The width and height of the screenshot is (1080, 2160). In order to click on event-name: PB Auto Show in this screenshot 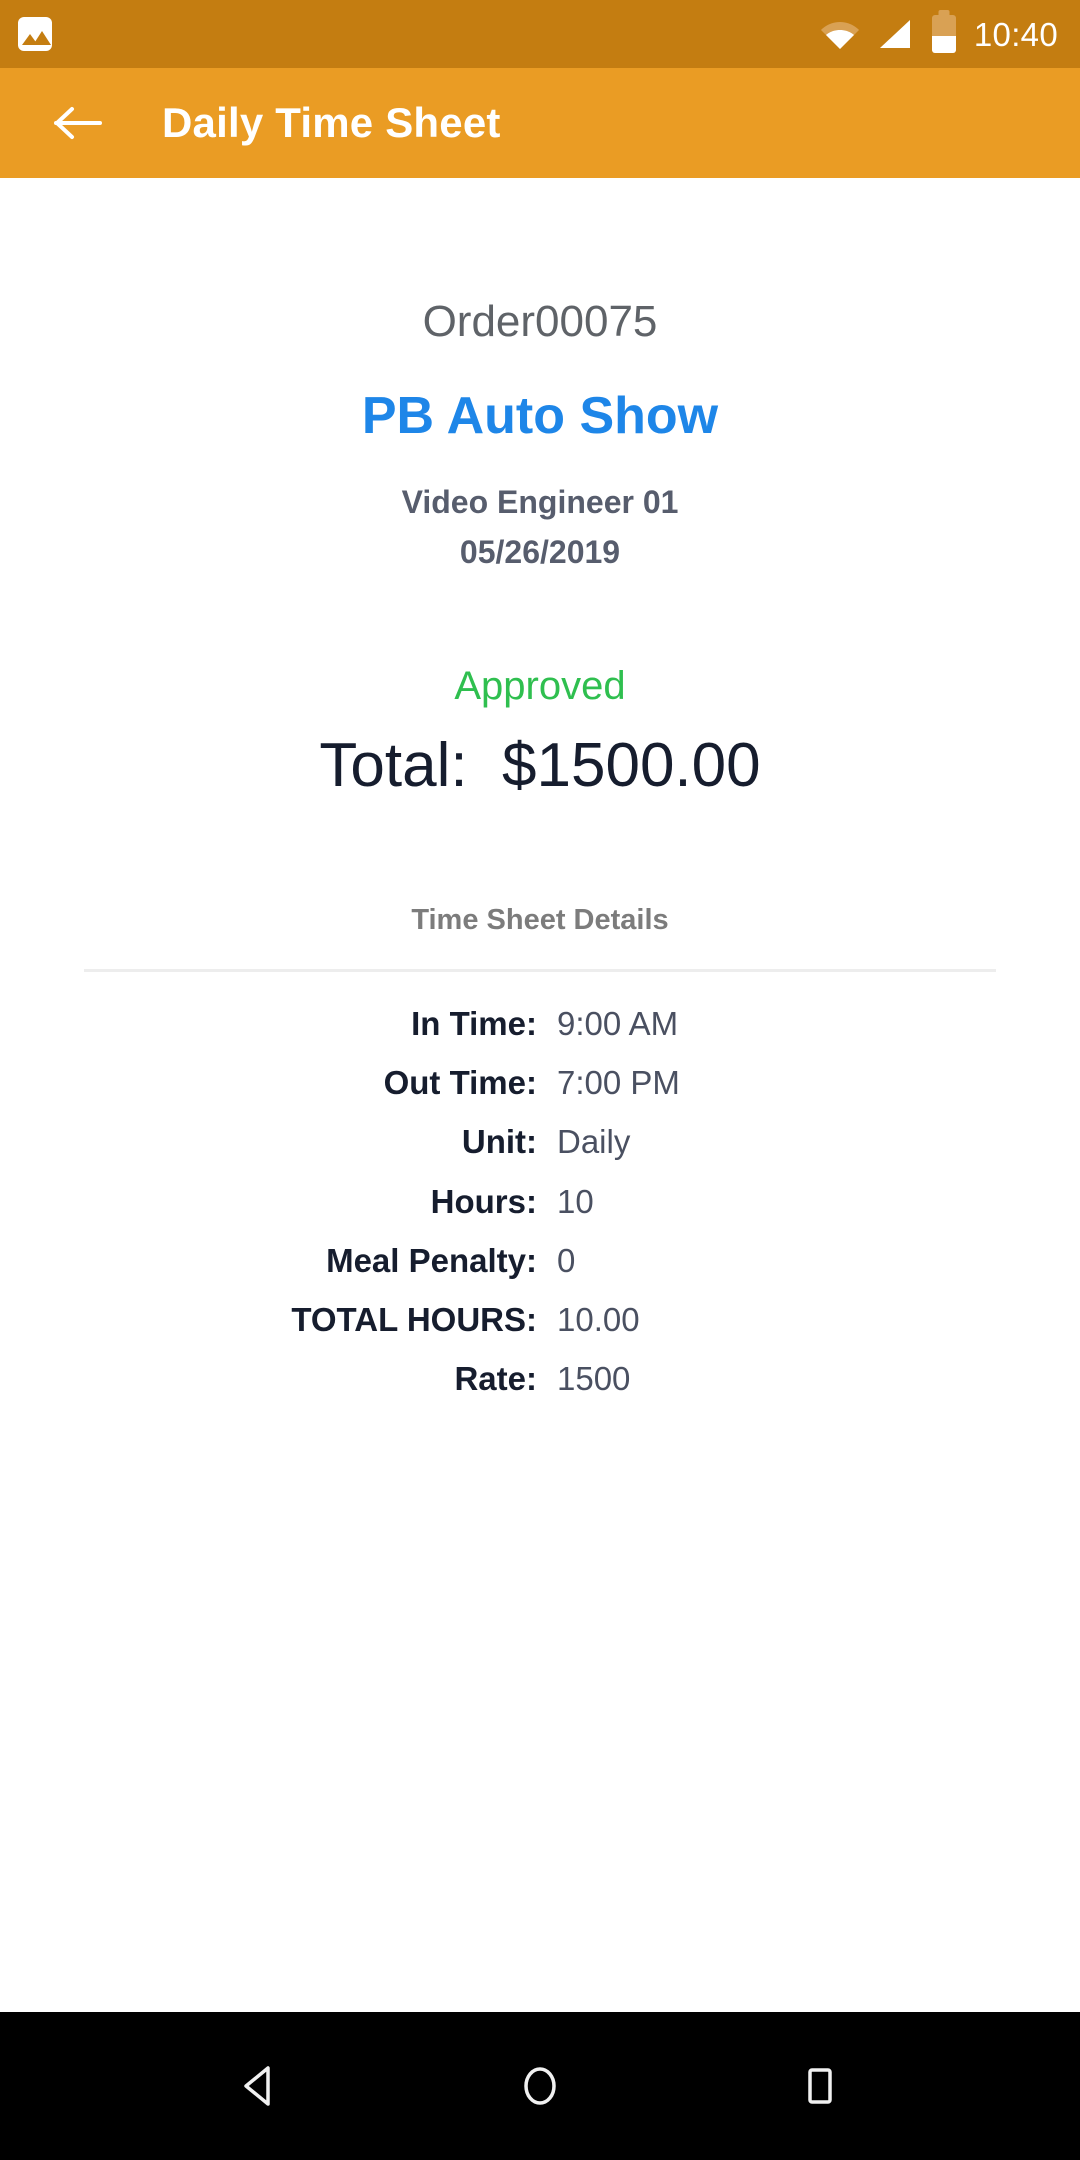, I will do `click(540, 416)`.